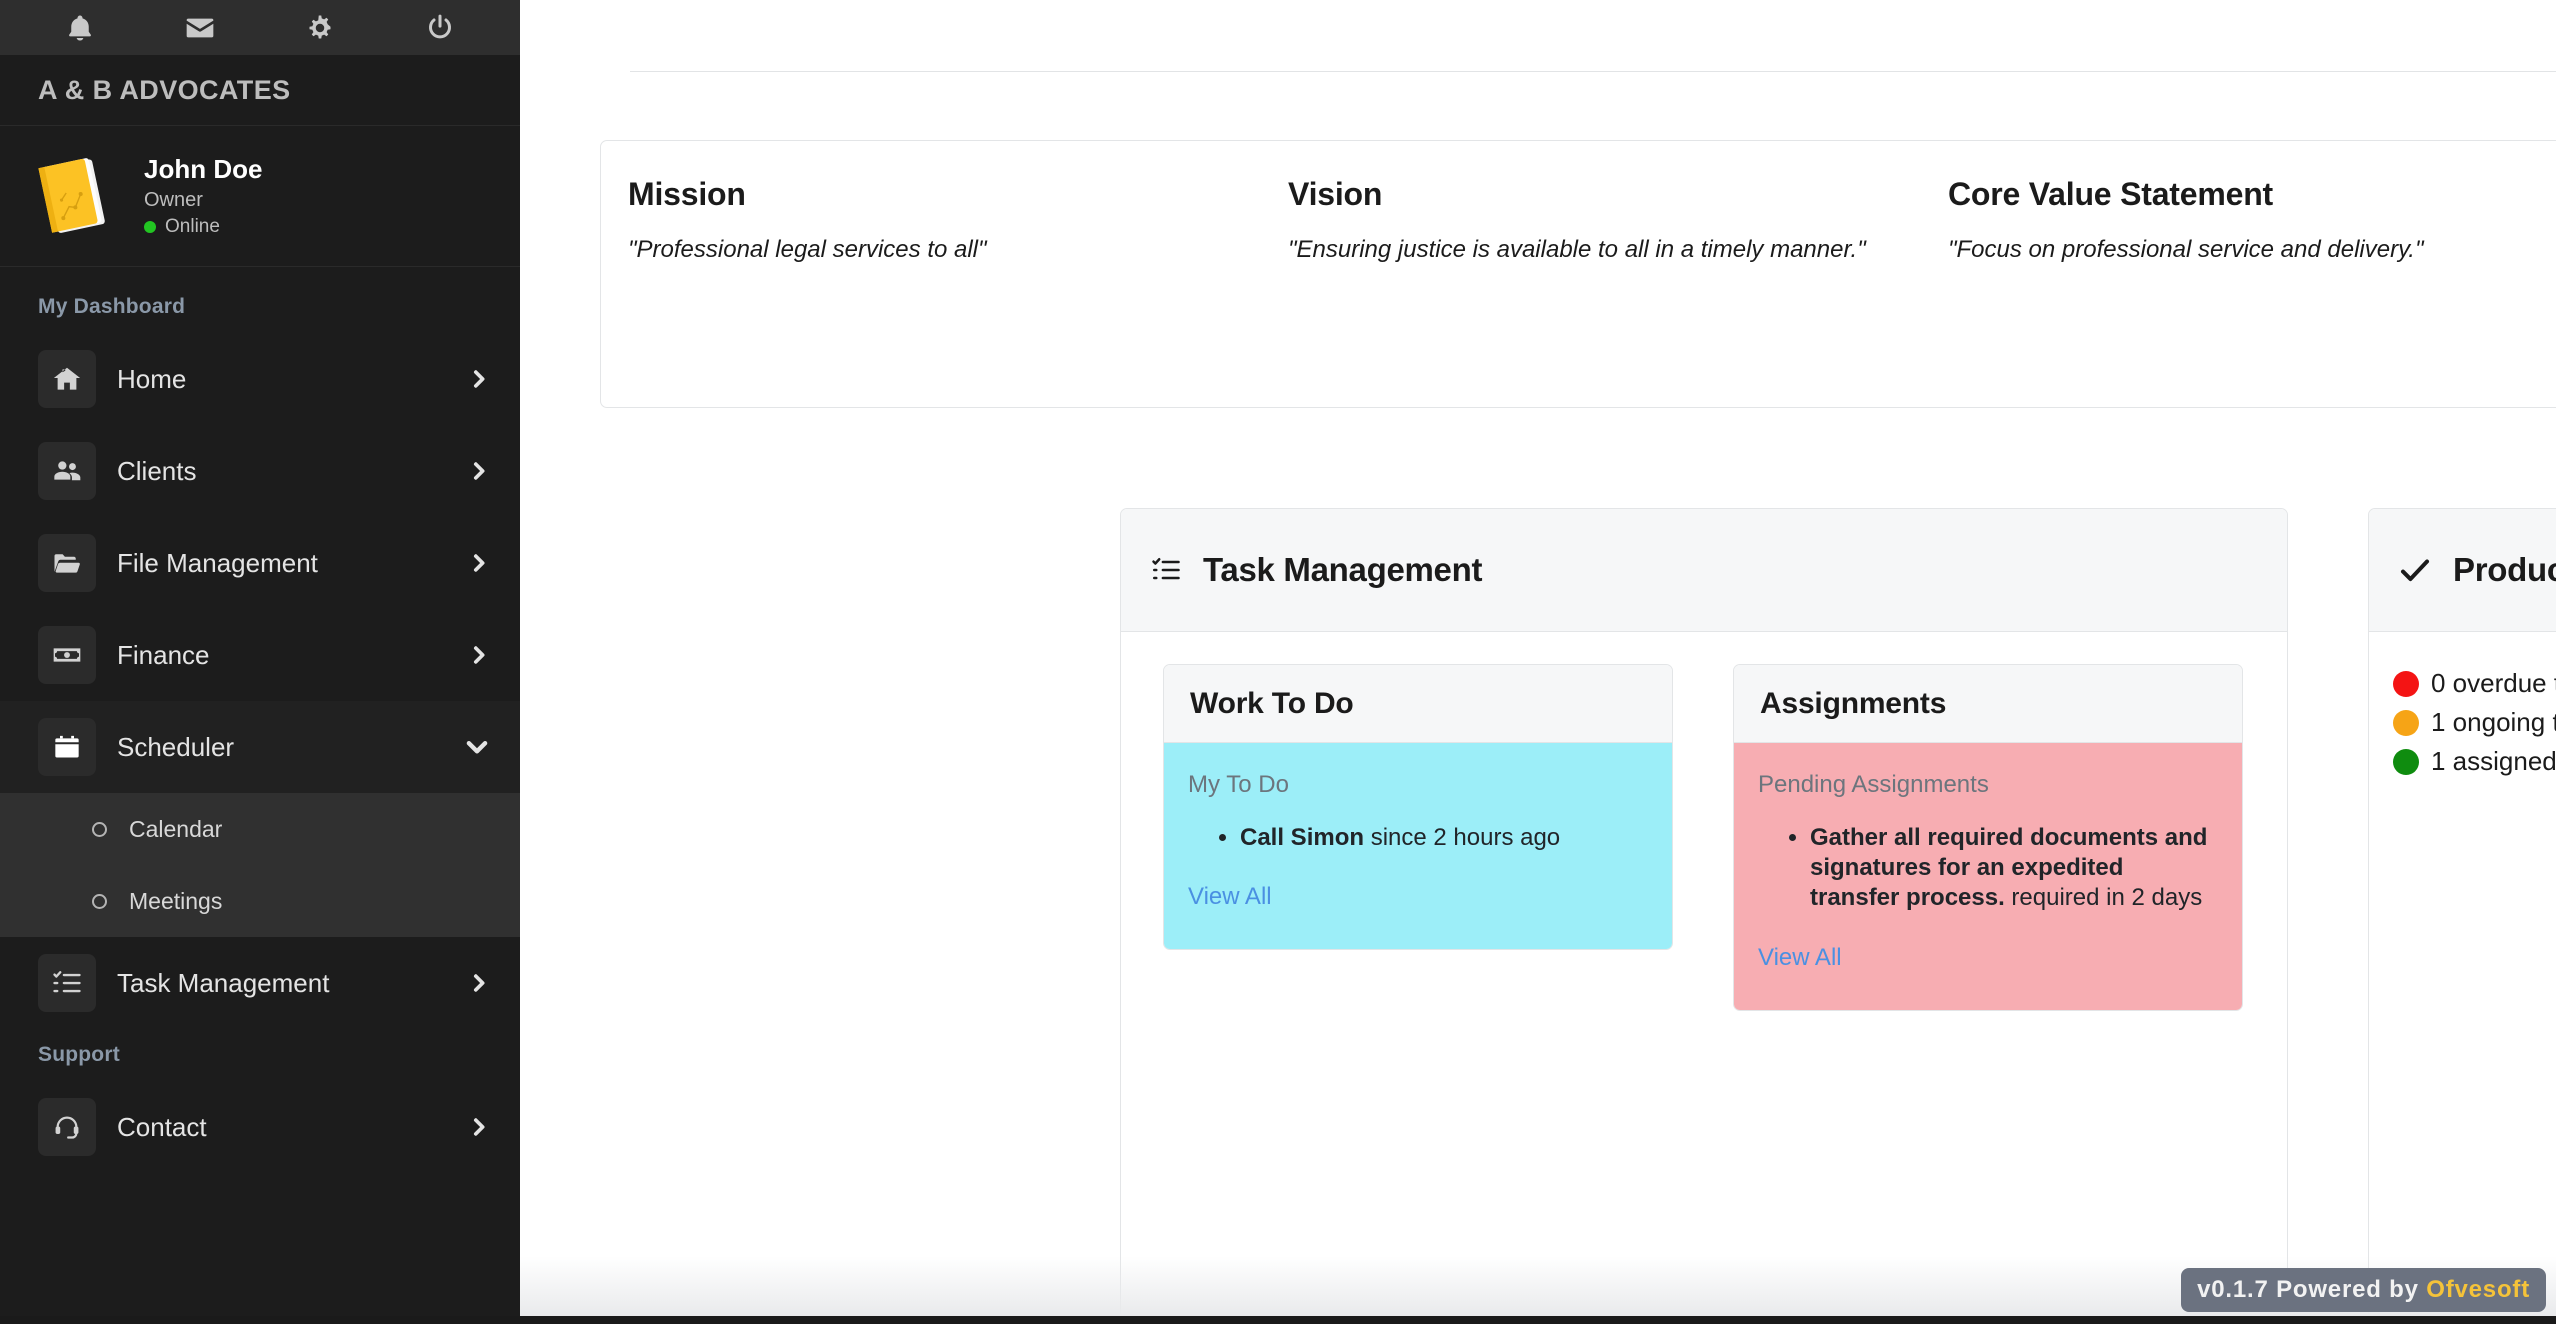 This screenshot has width=2556, height=1324. I want to click on calendar-icon, so click(67, 747).